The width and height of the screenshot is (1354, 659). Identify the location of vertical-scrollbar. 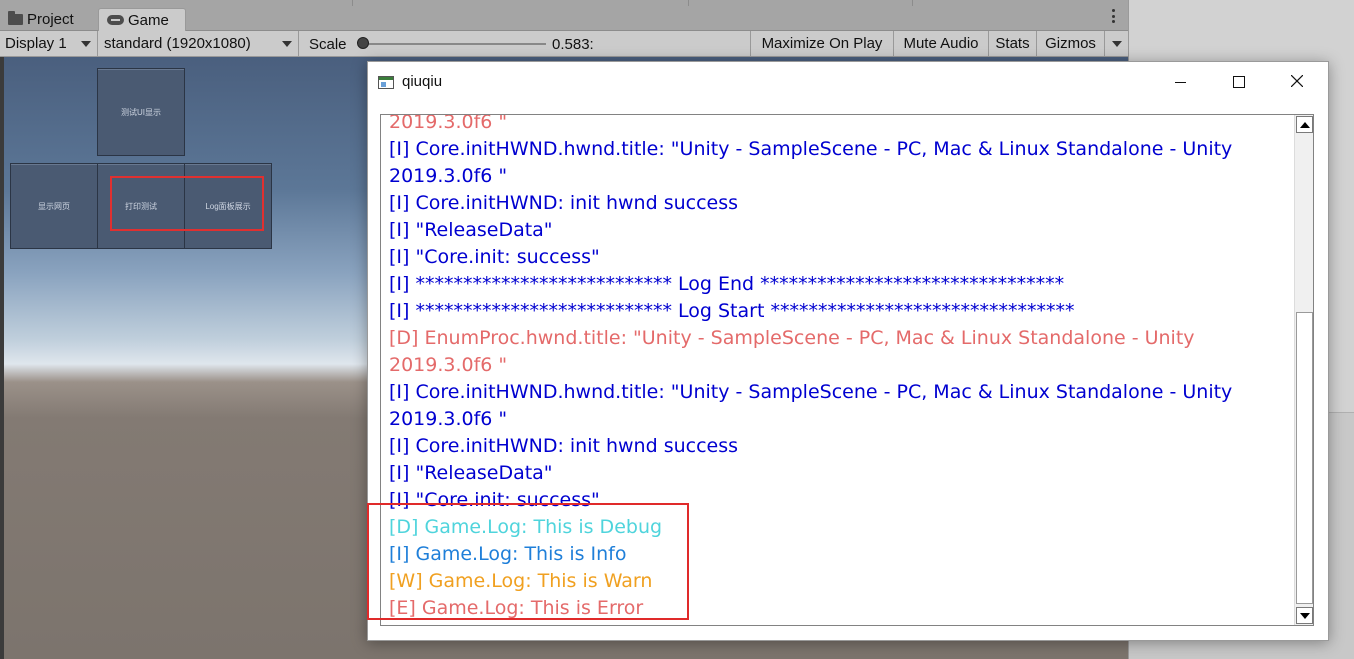
(1303, 370).